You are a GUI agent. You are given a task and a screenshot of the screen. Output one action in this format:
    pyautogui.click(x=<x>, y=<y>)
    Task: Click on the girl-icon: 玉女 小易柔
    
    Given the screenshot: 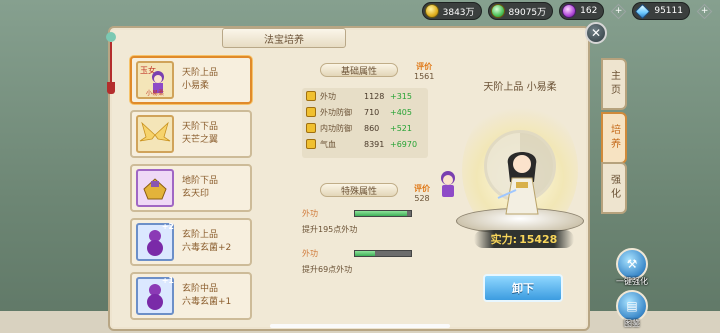 What is the action you would take?
    pyautogui.click(x=152, y=81)
    